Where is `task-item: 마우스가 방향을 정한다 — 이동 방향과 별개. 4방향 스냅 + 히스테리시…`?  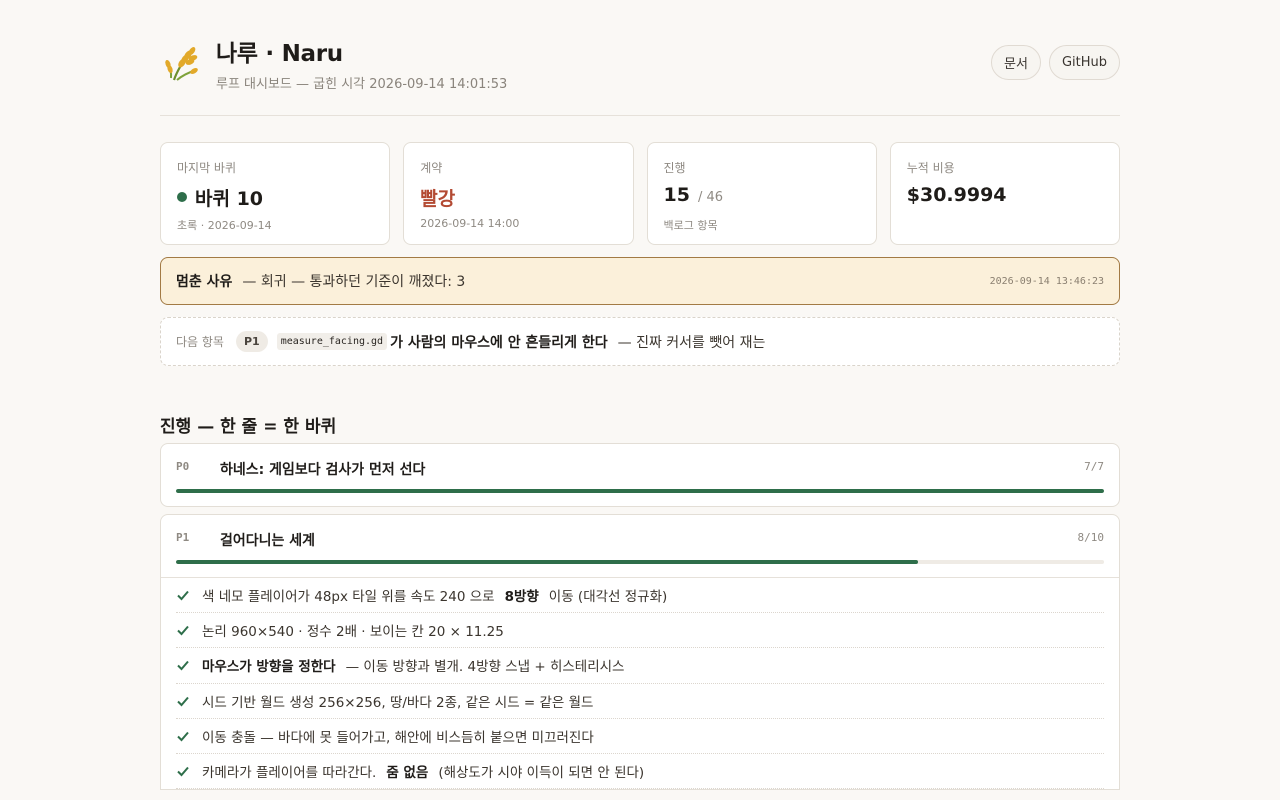
task-item: 마우스가 방향을 정한다 — 이동 방향과 별개. 4방향 스냅 + 히스테리시… is located at coordinates (640, 666).